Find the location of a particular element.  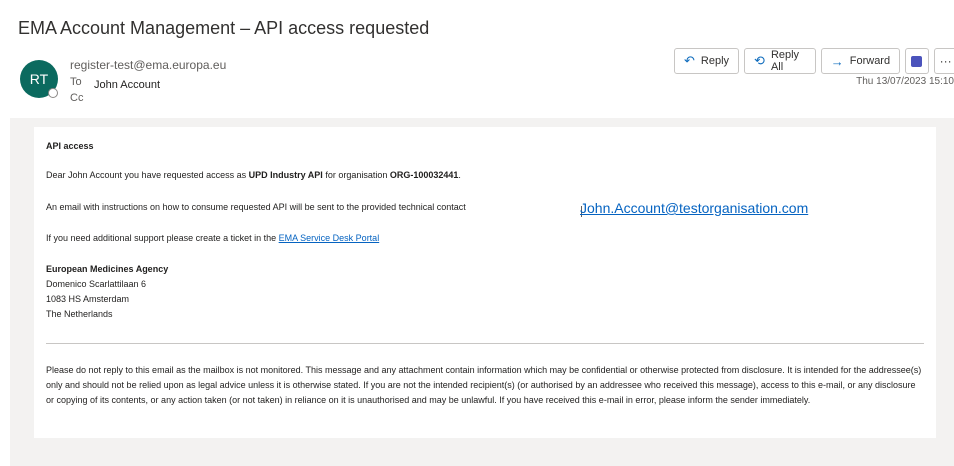

sender-address: register-test@ema.europa.eu is located at coordinates (148, 65).